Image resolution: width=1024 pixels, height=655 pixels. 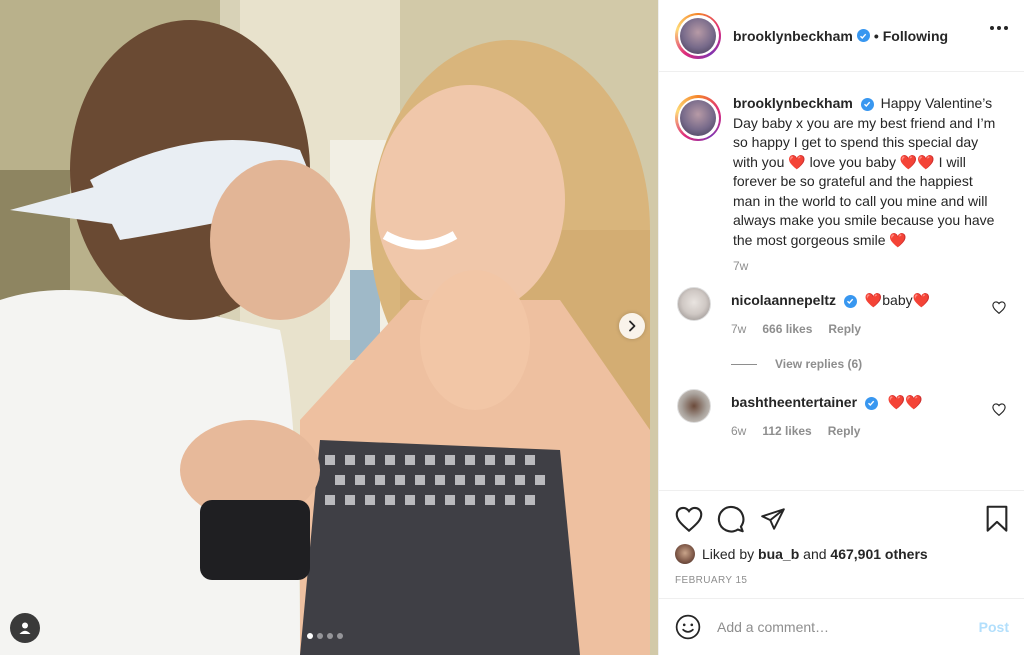 What do you see at coordinates (793, 103) in the screenshot?
I see `caption-author: brooklynbeckham` at bounding box center [793, 103].